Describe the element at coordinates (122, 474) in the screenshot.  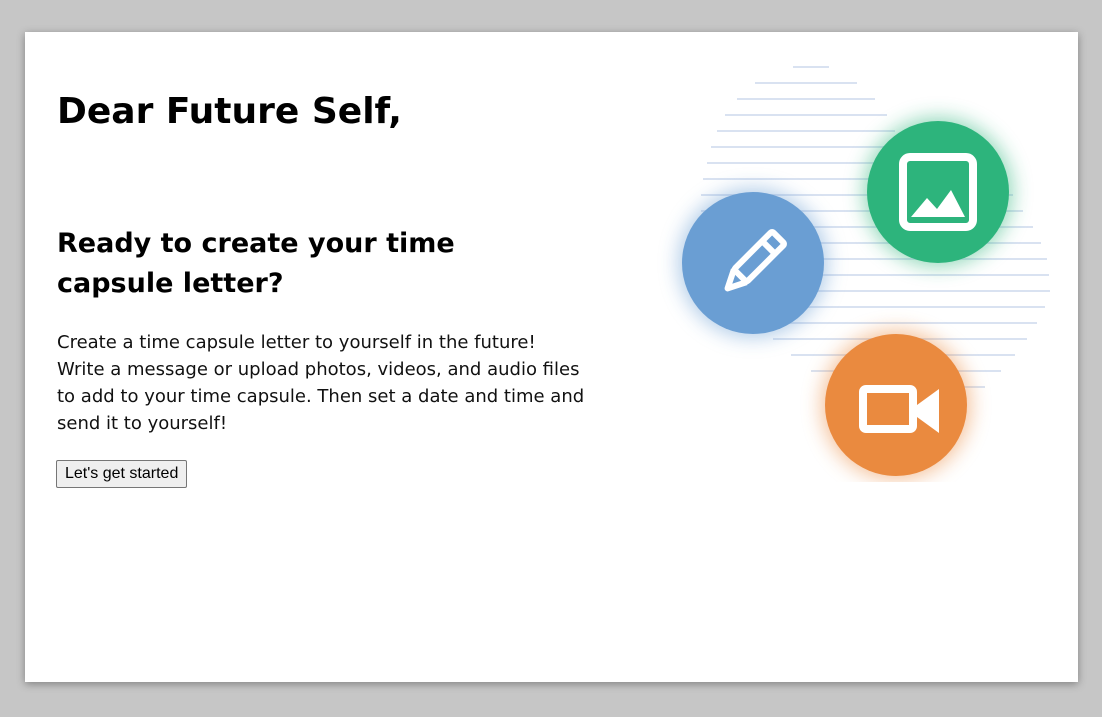
I see `get-started-button: Let's get started` at that location.